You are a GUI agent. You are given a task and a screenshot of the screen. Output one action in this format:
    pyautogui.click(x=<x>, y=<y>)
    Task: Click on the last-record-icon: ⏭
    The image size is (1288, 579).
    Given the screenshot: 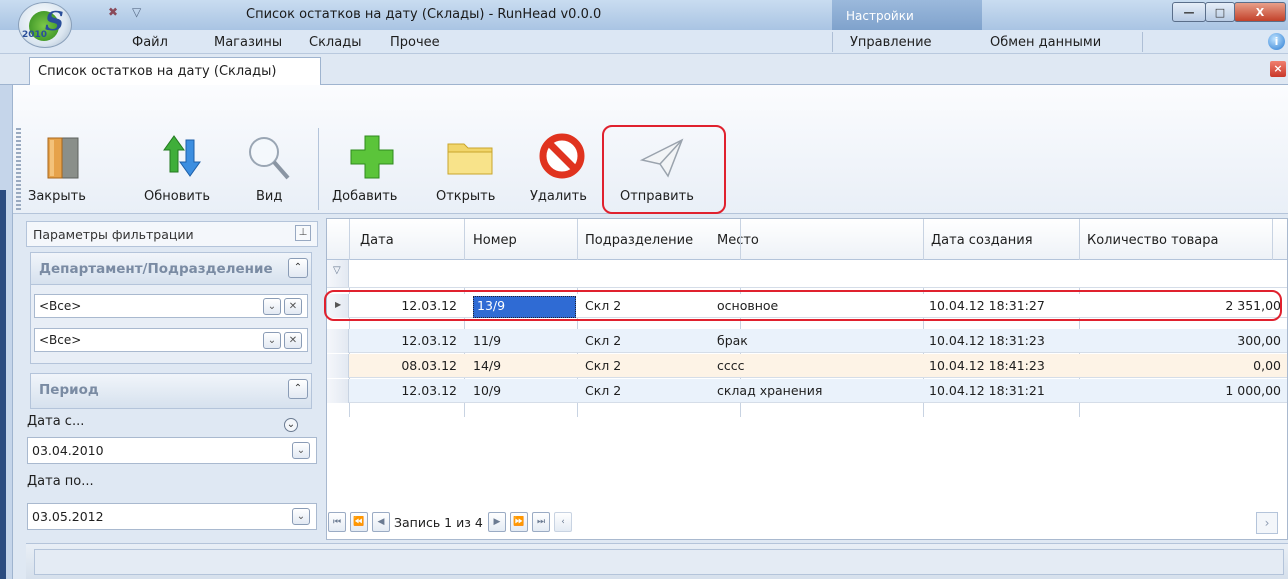 What is the action you would take?
    pyautogui.click(x=541, y=522)
    